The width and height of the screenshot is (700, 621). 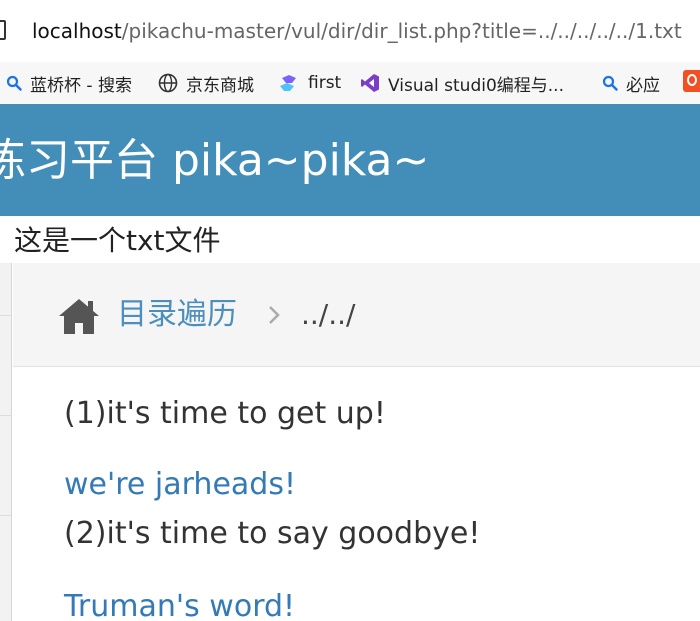 What do you see at coordinates (220, 85) in the screenshot?
I see `bookmark-label: 京东商城` at bounding box center [220, 85].